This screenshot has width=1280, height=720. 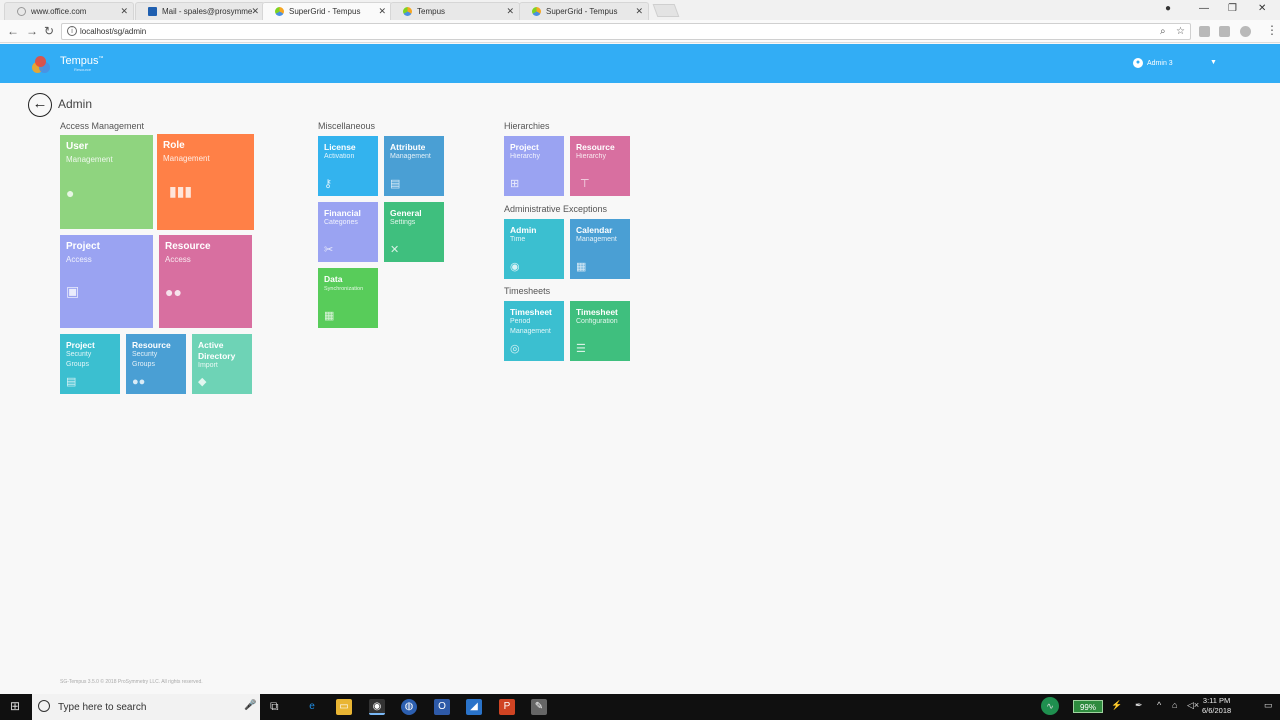 I want to click on back-arrow-icon: ←, so click(x=13, y=31).